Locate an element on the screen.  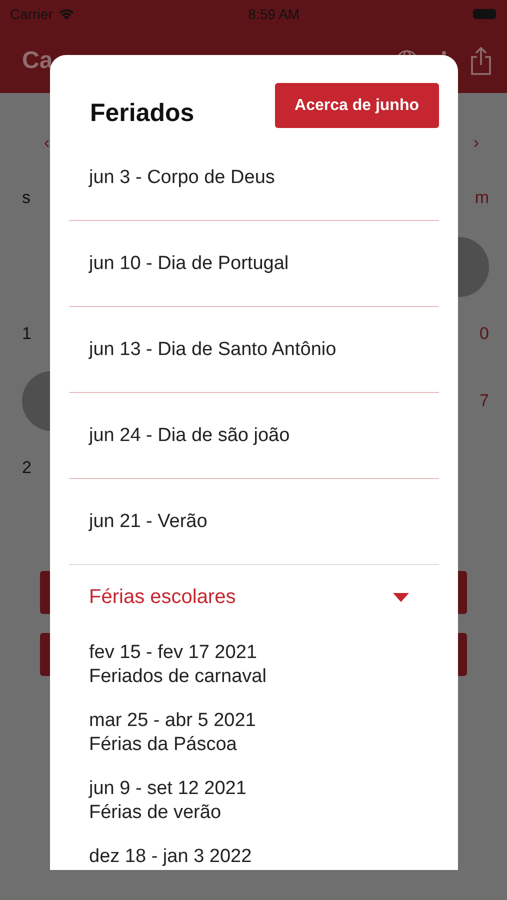
day-number: s is located at coordinates (27, 198).